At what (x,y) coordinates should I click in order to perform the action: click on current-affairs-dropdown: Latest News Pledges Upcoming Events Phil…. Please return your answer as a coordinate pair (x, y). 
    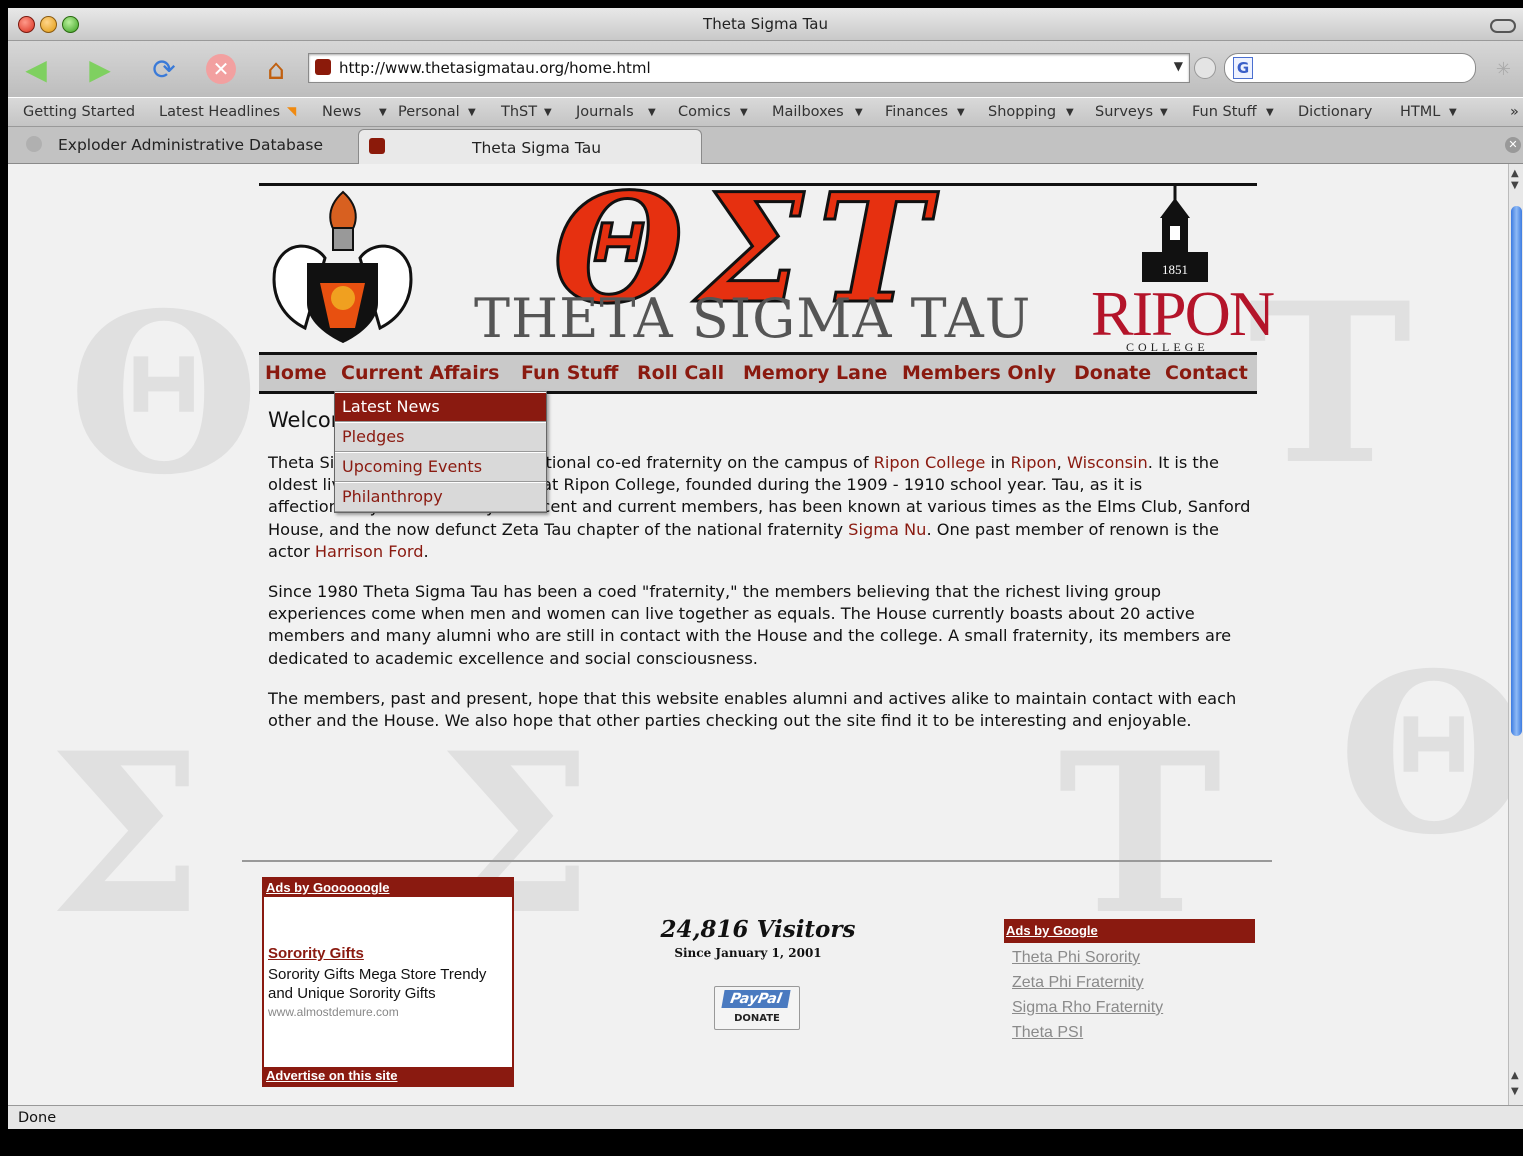
    Looking at the image, I should click on (440, 452).